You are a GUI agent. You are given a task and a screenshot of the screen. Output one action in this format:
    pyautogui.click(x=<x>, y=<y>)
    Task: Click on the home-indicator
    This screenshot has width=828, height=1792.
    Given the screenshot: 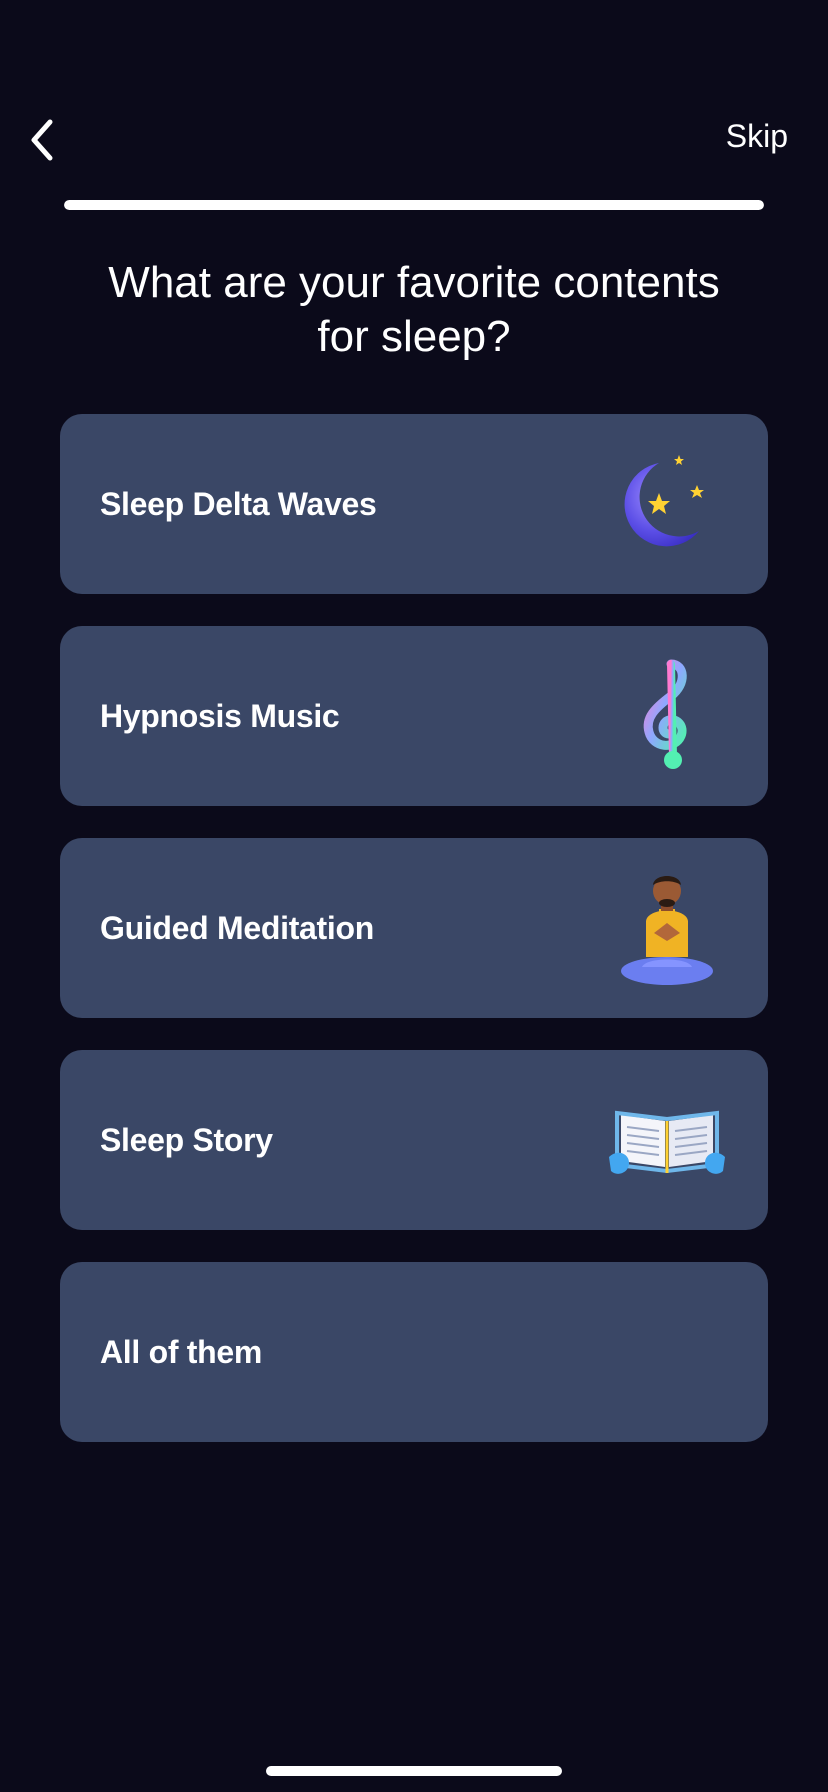 What is the action you would take?
    pyautogui.click(x=414, y=1771)
    